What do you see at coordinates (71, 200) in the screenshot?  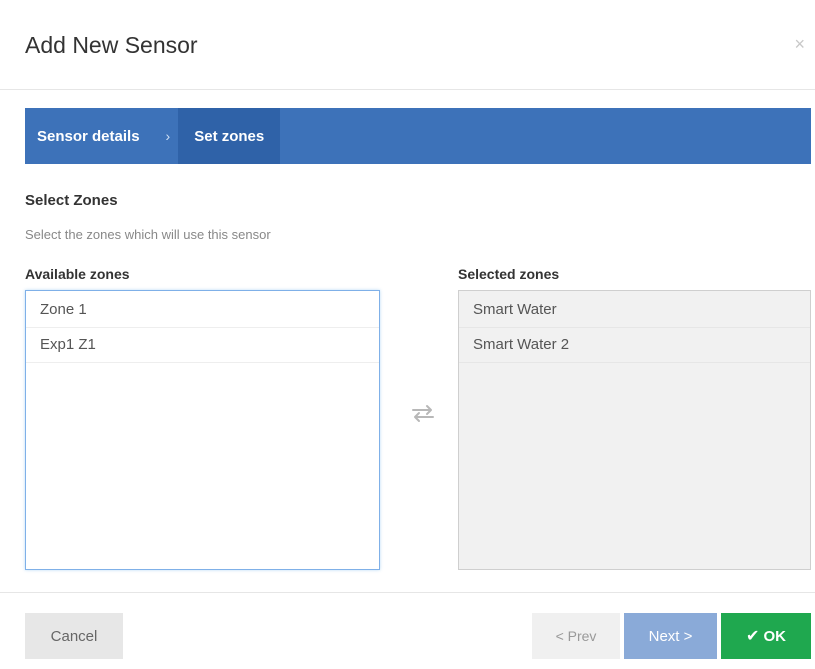 I see `section-title: Select Zones` at bounding box center [71, 200].